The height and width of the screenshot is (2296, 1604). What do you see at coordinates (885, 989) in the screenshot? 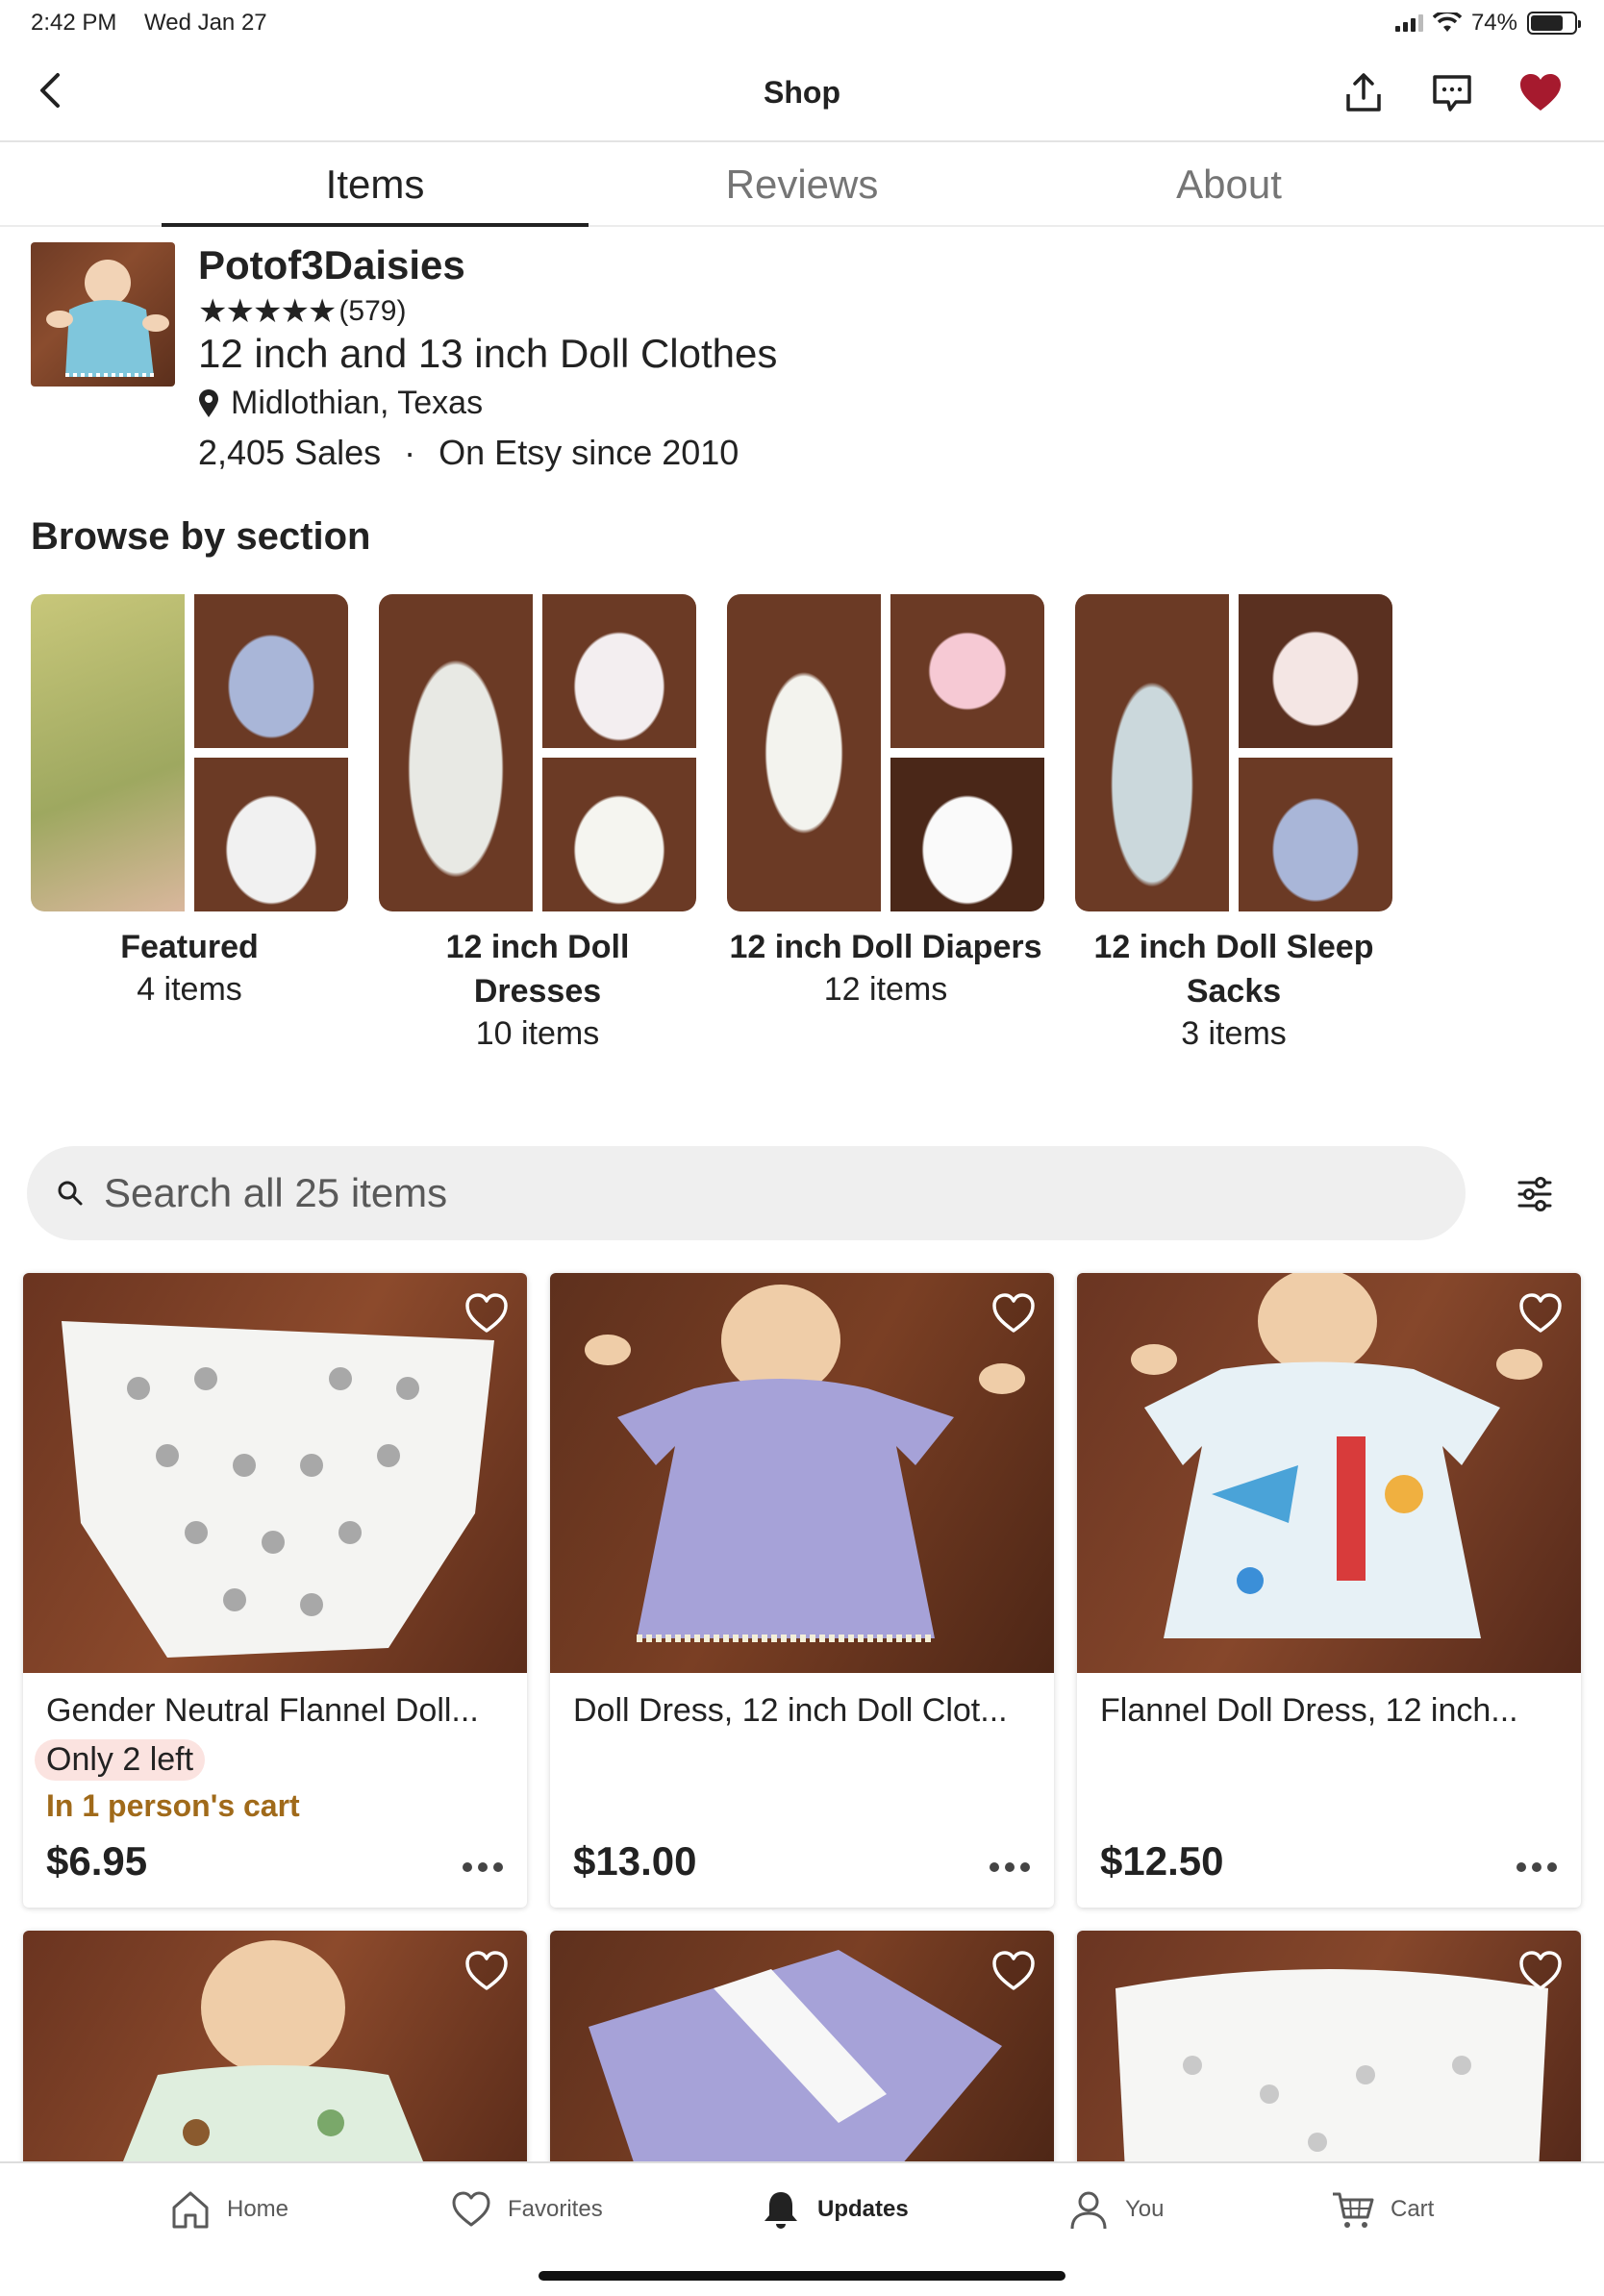
I see `section-count: 12 items` at bounding box center [885, 989].